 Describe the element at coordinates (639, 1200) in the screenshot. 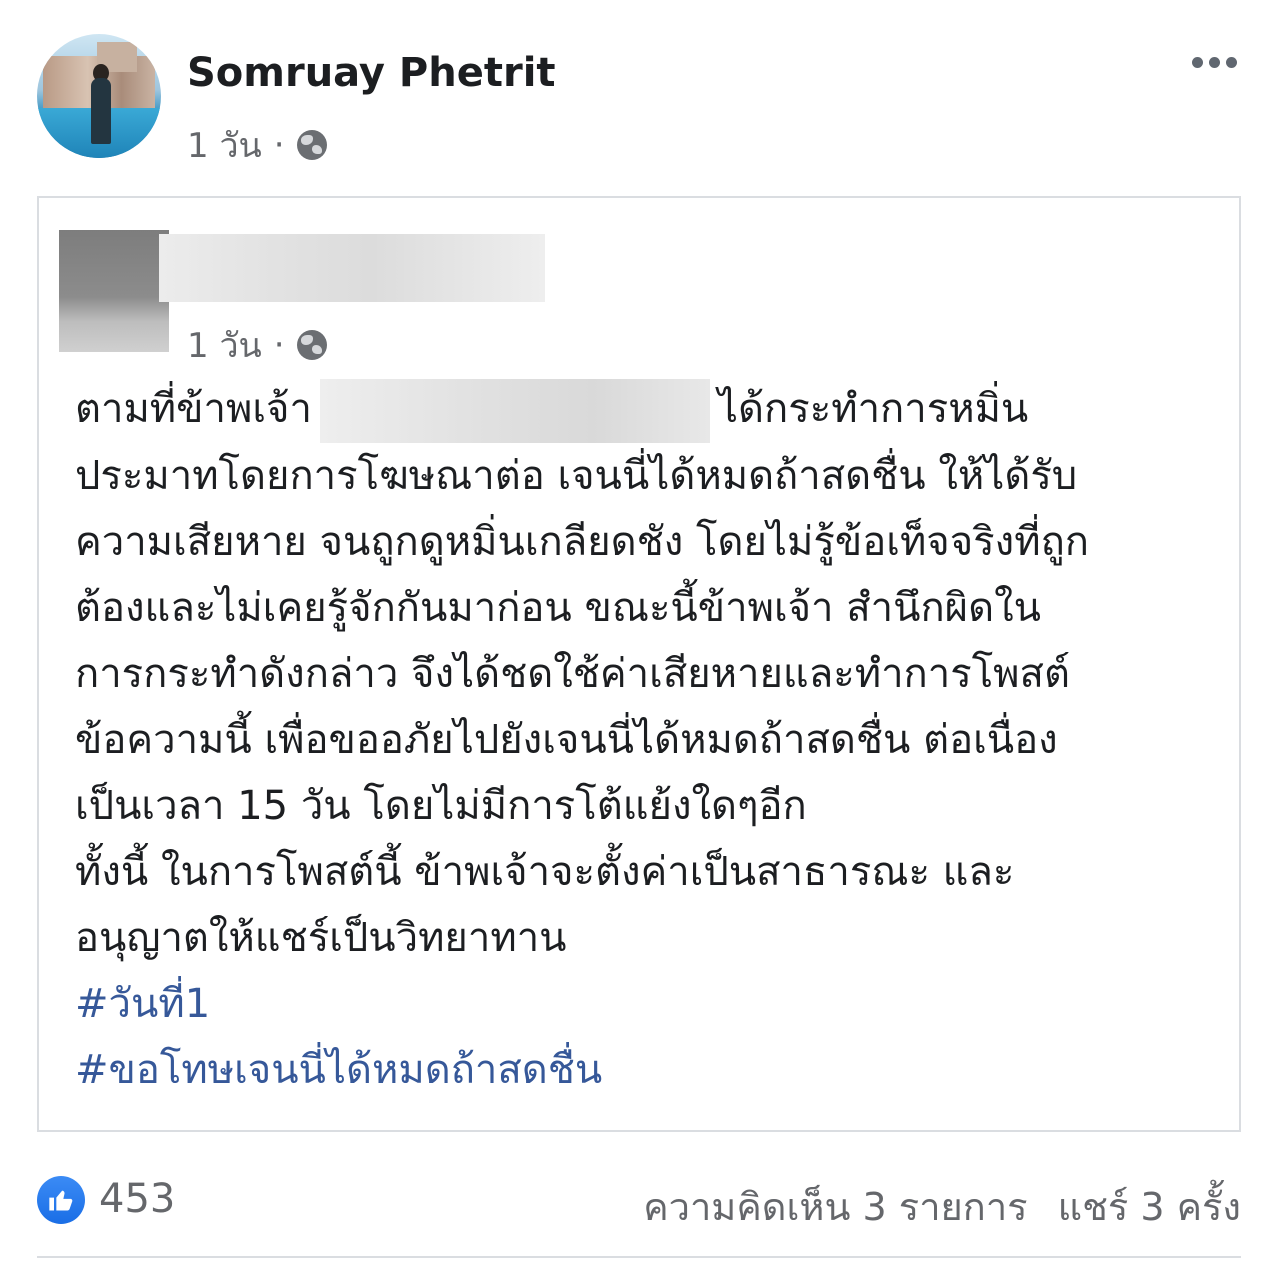

I see `reaction-bar: 453 ความคิดเห็น 3 รายการ แชร์ 3 ครั้ง` at that location.